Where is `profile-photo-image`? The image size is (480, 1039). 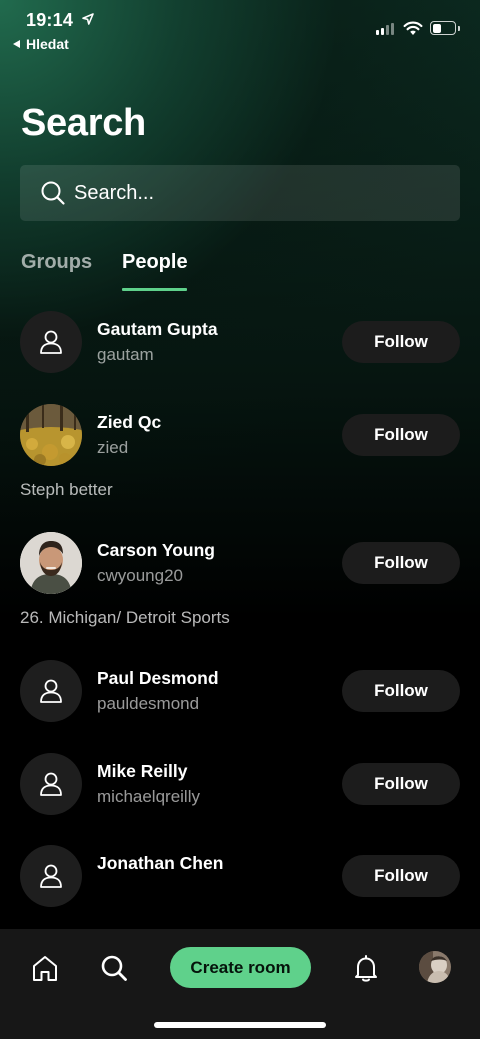
profile-photo-image is located at coordinates (435, 967).